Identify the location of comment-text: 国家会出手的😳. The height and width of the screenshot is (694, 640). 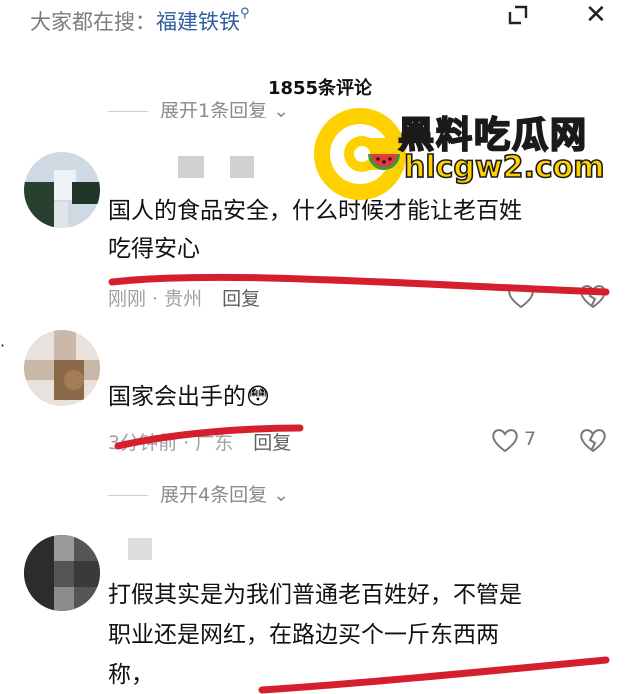
(189, 397).